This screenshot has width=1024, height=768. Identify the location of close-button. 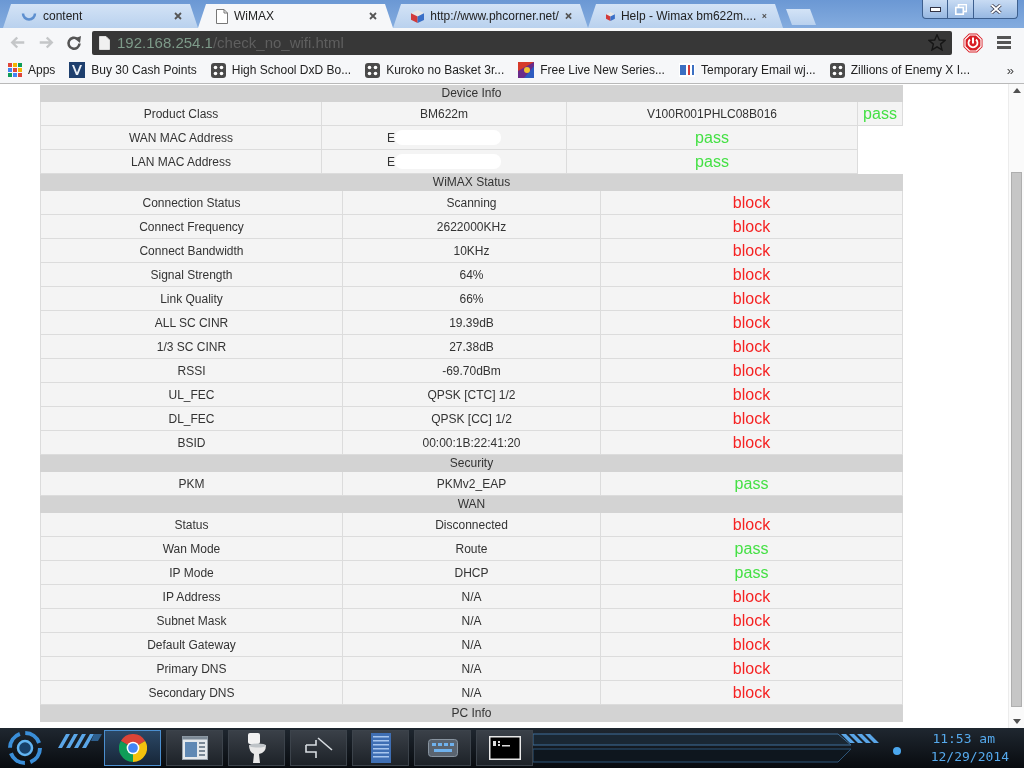
(996, 9).